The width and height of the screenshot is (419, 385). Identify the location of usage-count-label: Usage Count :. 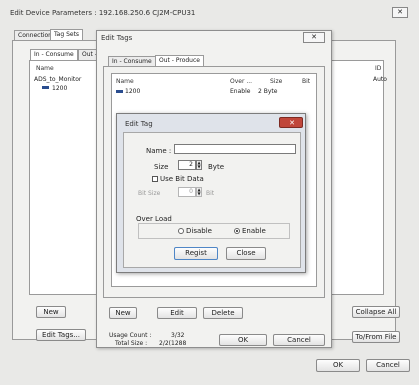
(130, 335).